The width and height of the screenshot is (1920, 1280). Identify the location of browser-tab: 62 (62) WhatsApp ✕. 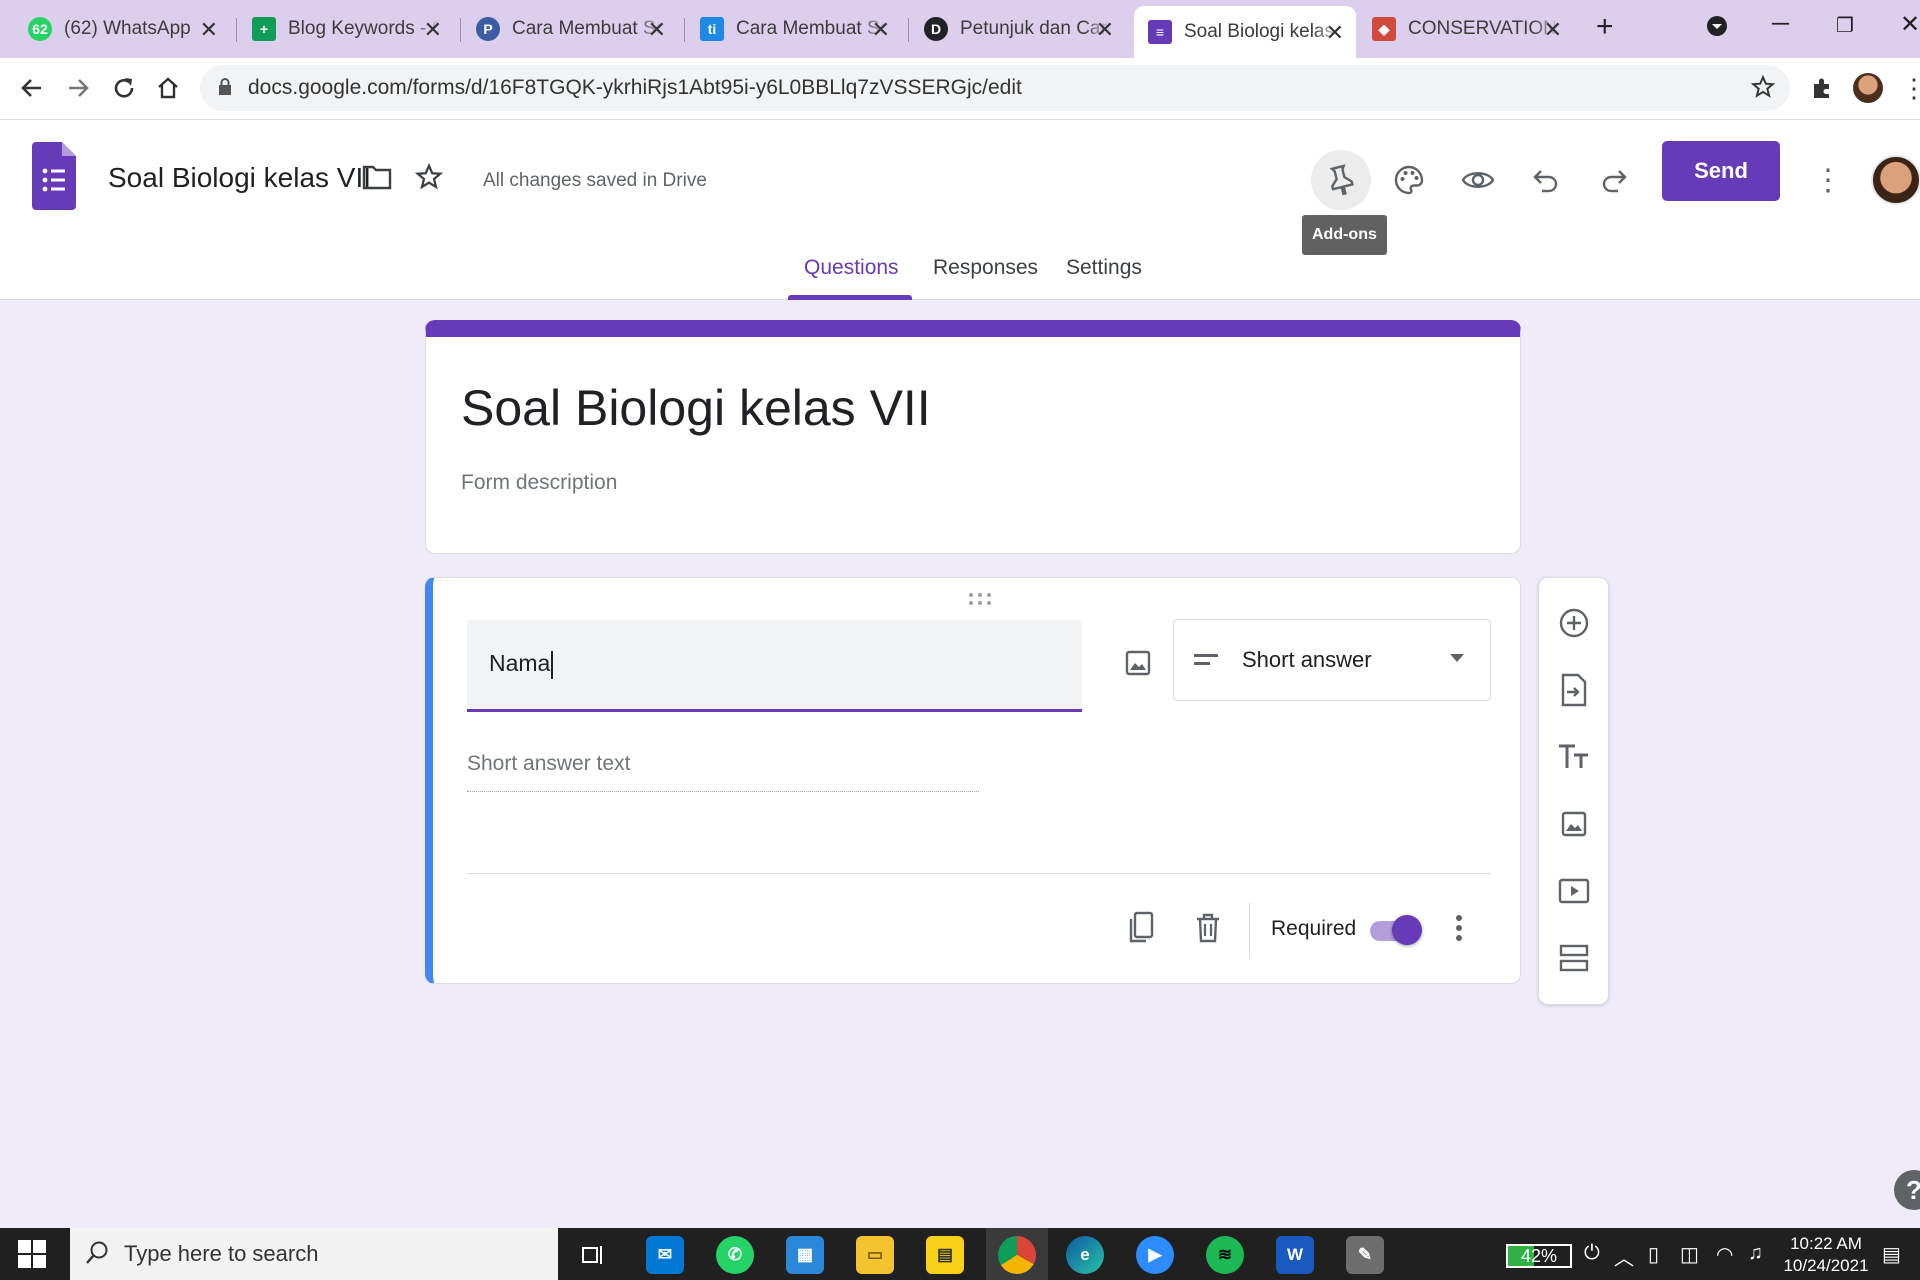
(122, 29).